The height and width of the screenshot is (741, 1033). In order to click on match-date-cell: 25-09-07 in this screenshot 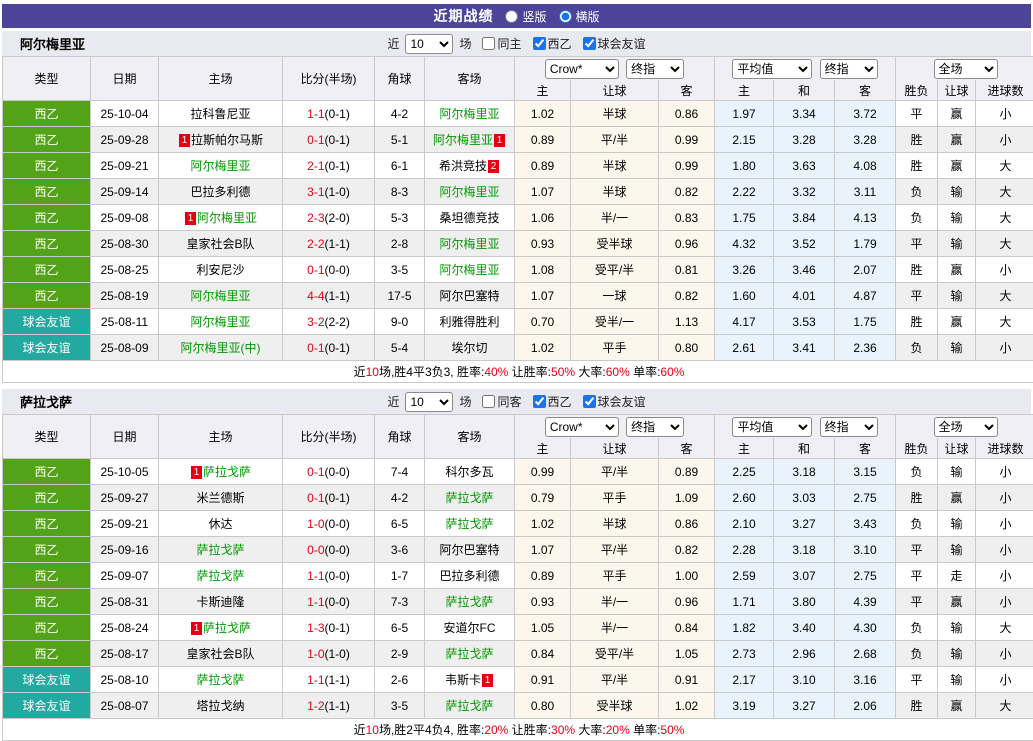, I will do `click(125, 576)`.